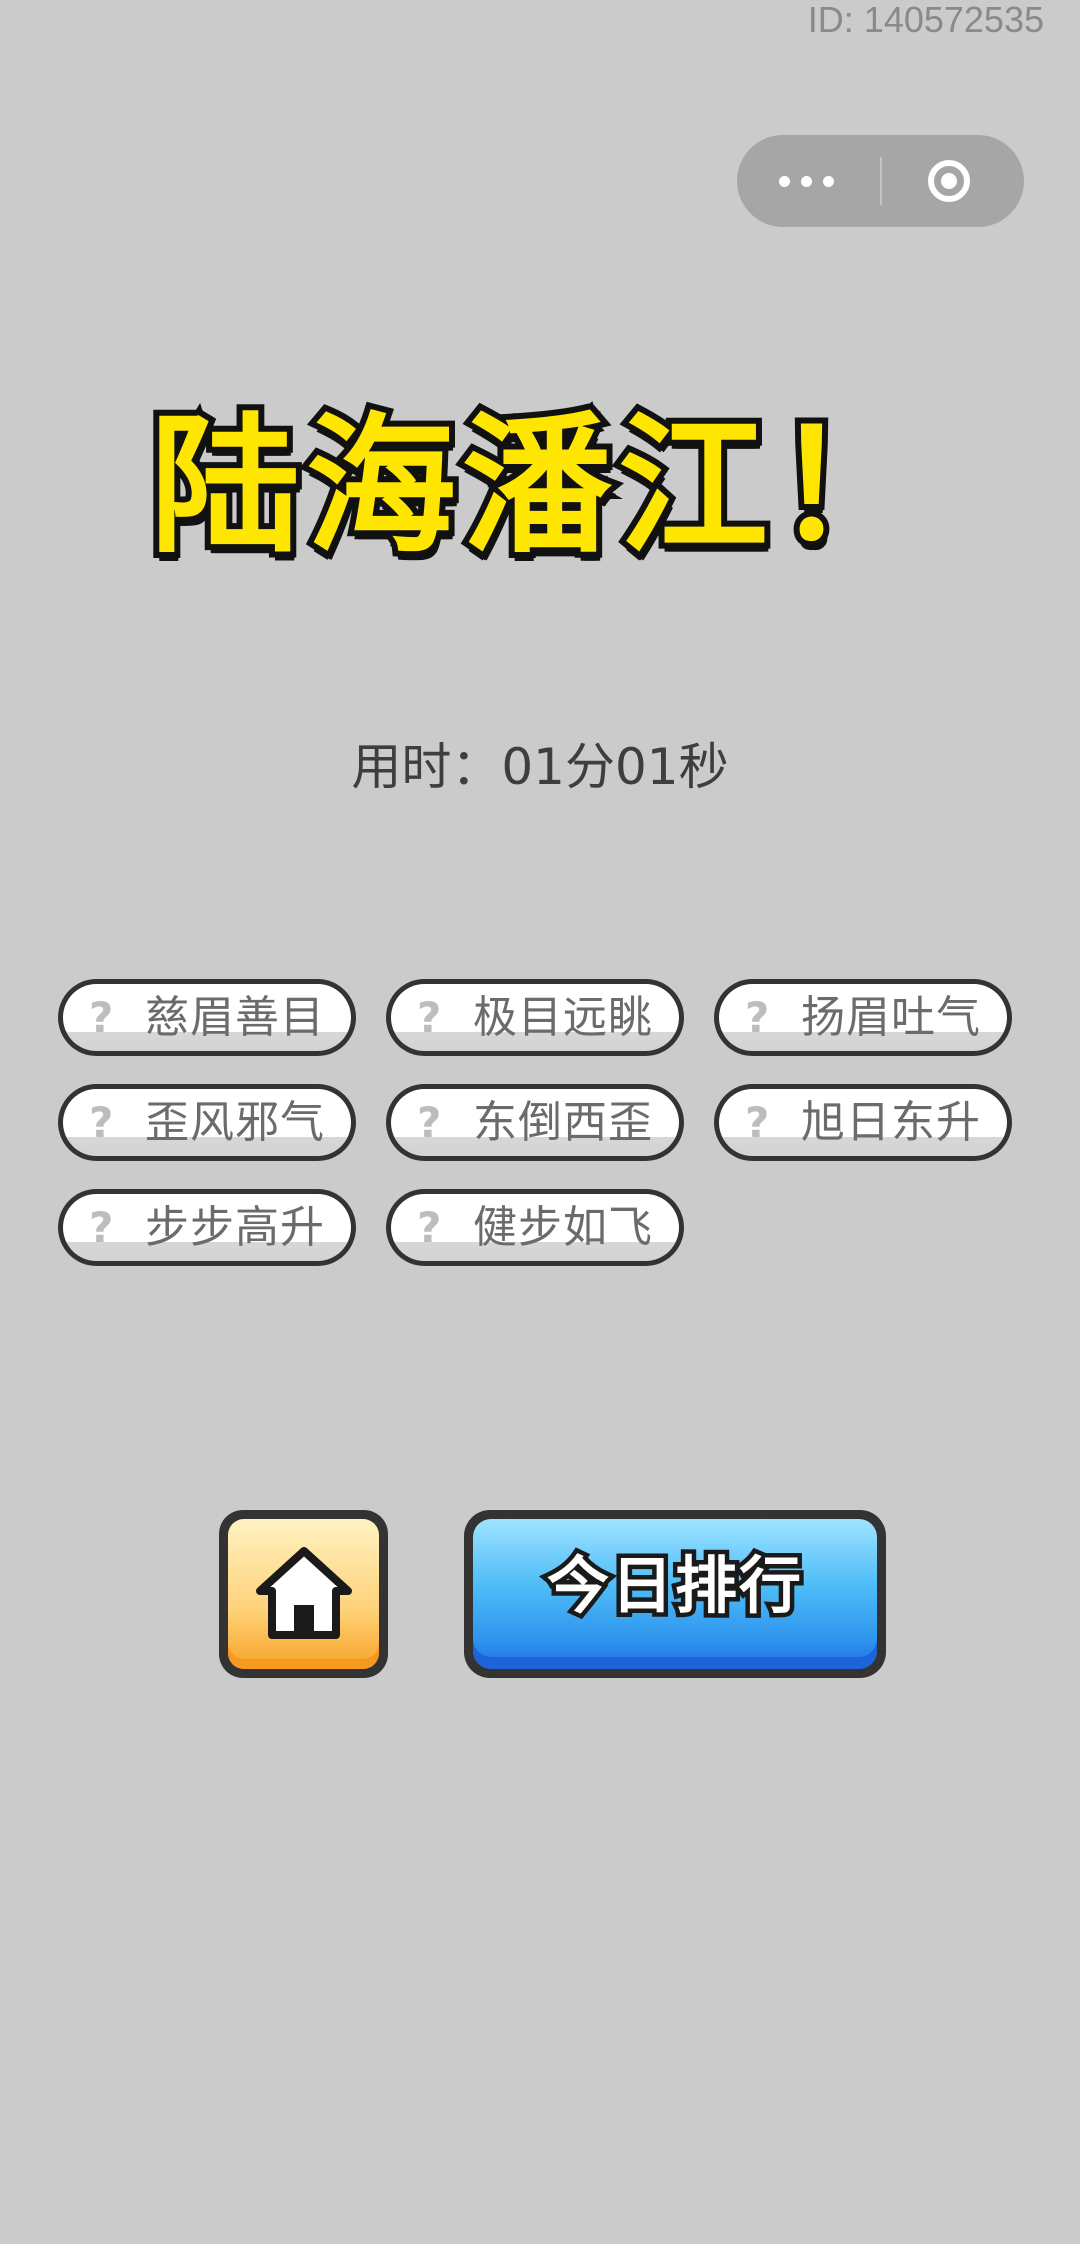  Describe the element at coordinates (235, 1017) in the screenshot. I see `answer-text: 慈眉善目` at that location.